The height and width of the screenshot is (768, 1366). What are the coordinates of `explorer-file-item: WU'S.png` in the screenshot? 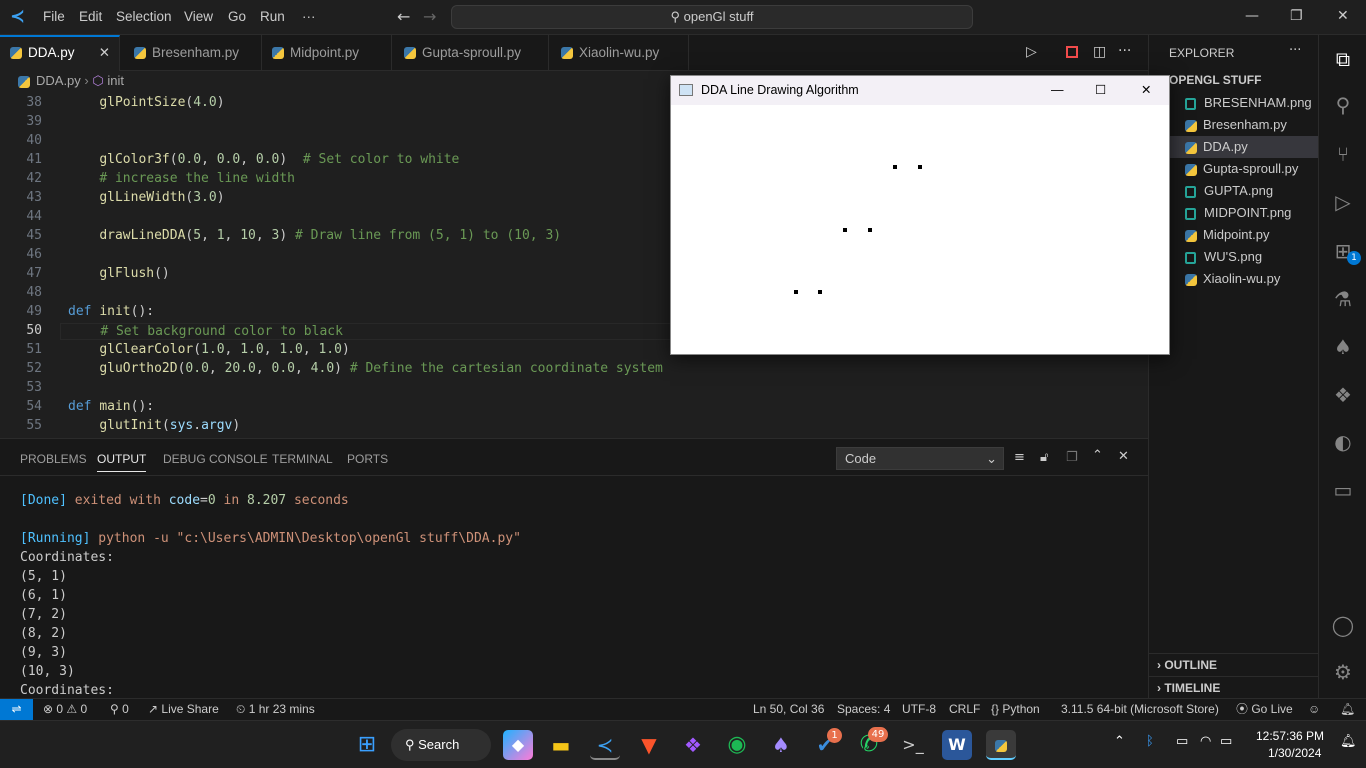 It's located at (1234, 257).